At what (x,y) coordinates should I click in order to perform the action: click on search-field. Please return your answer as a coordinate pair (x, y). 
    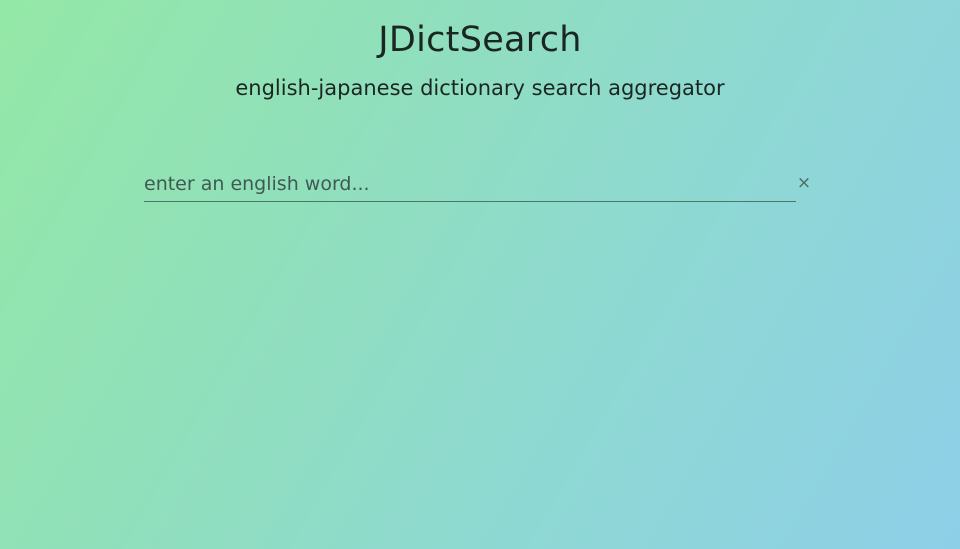
    Looking at the image, I should click on (470, 185).